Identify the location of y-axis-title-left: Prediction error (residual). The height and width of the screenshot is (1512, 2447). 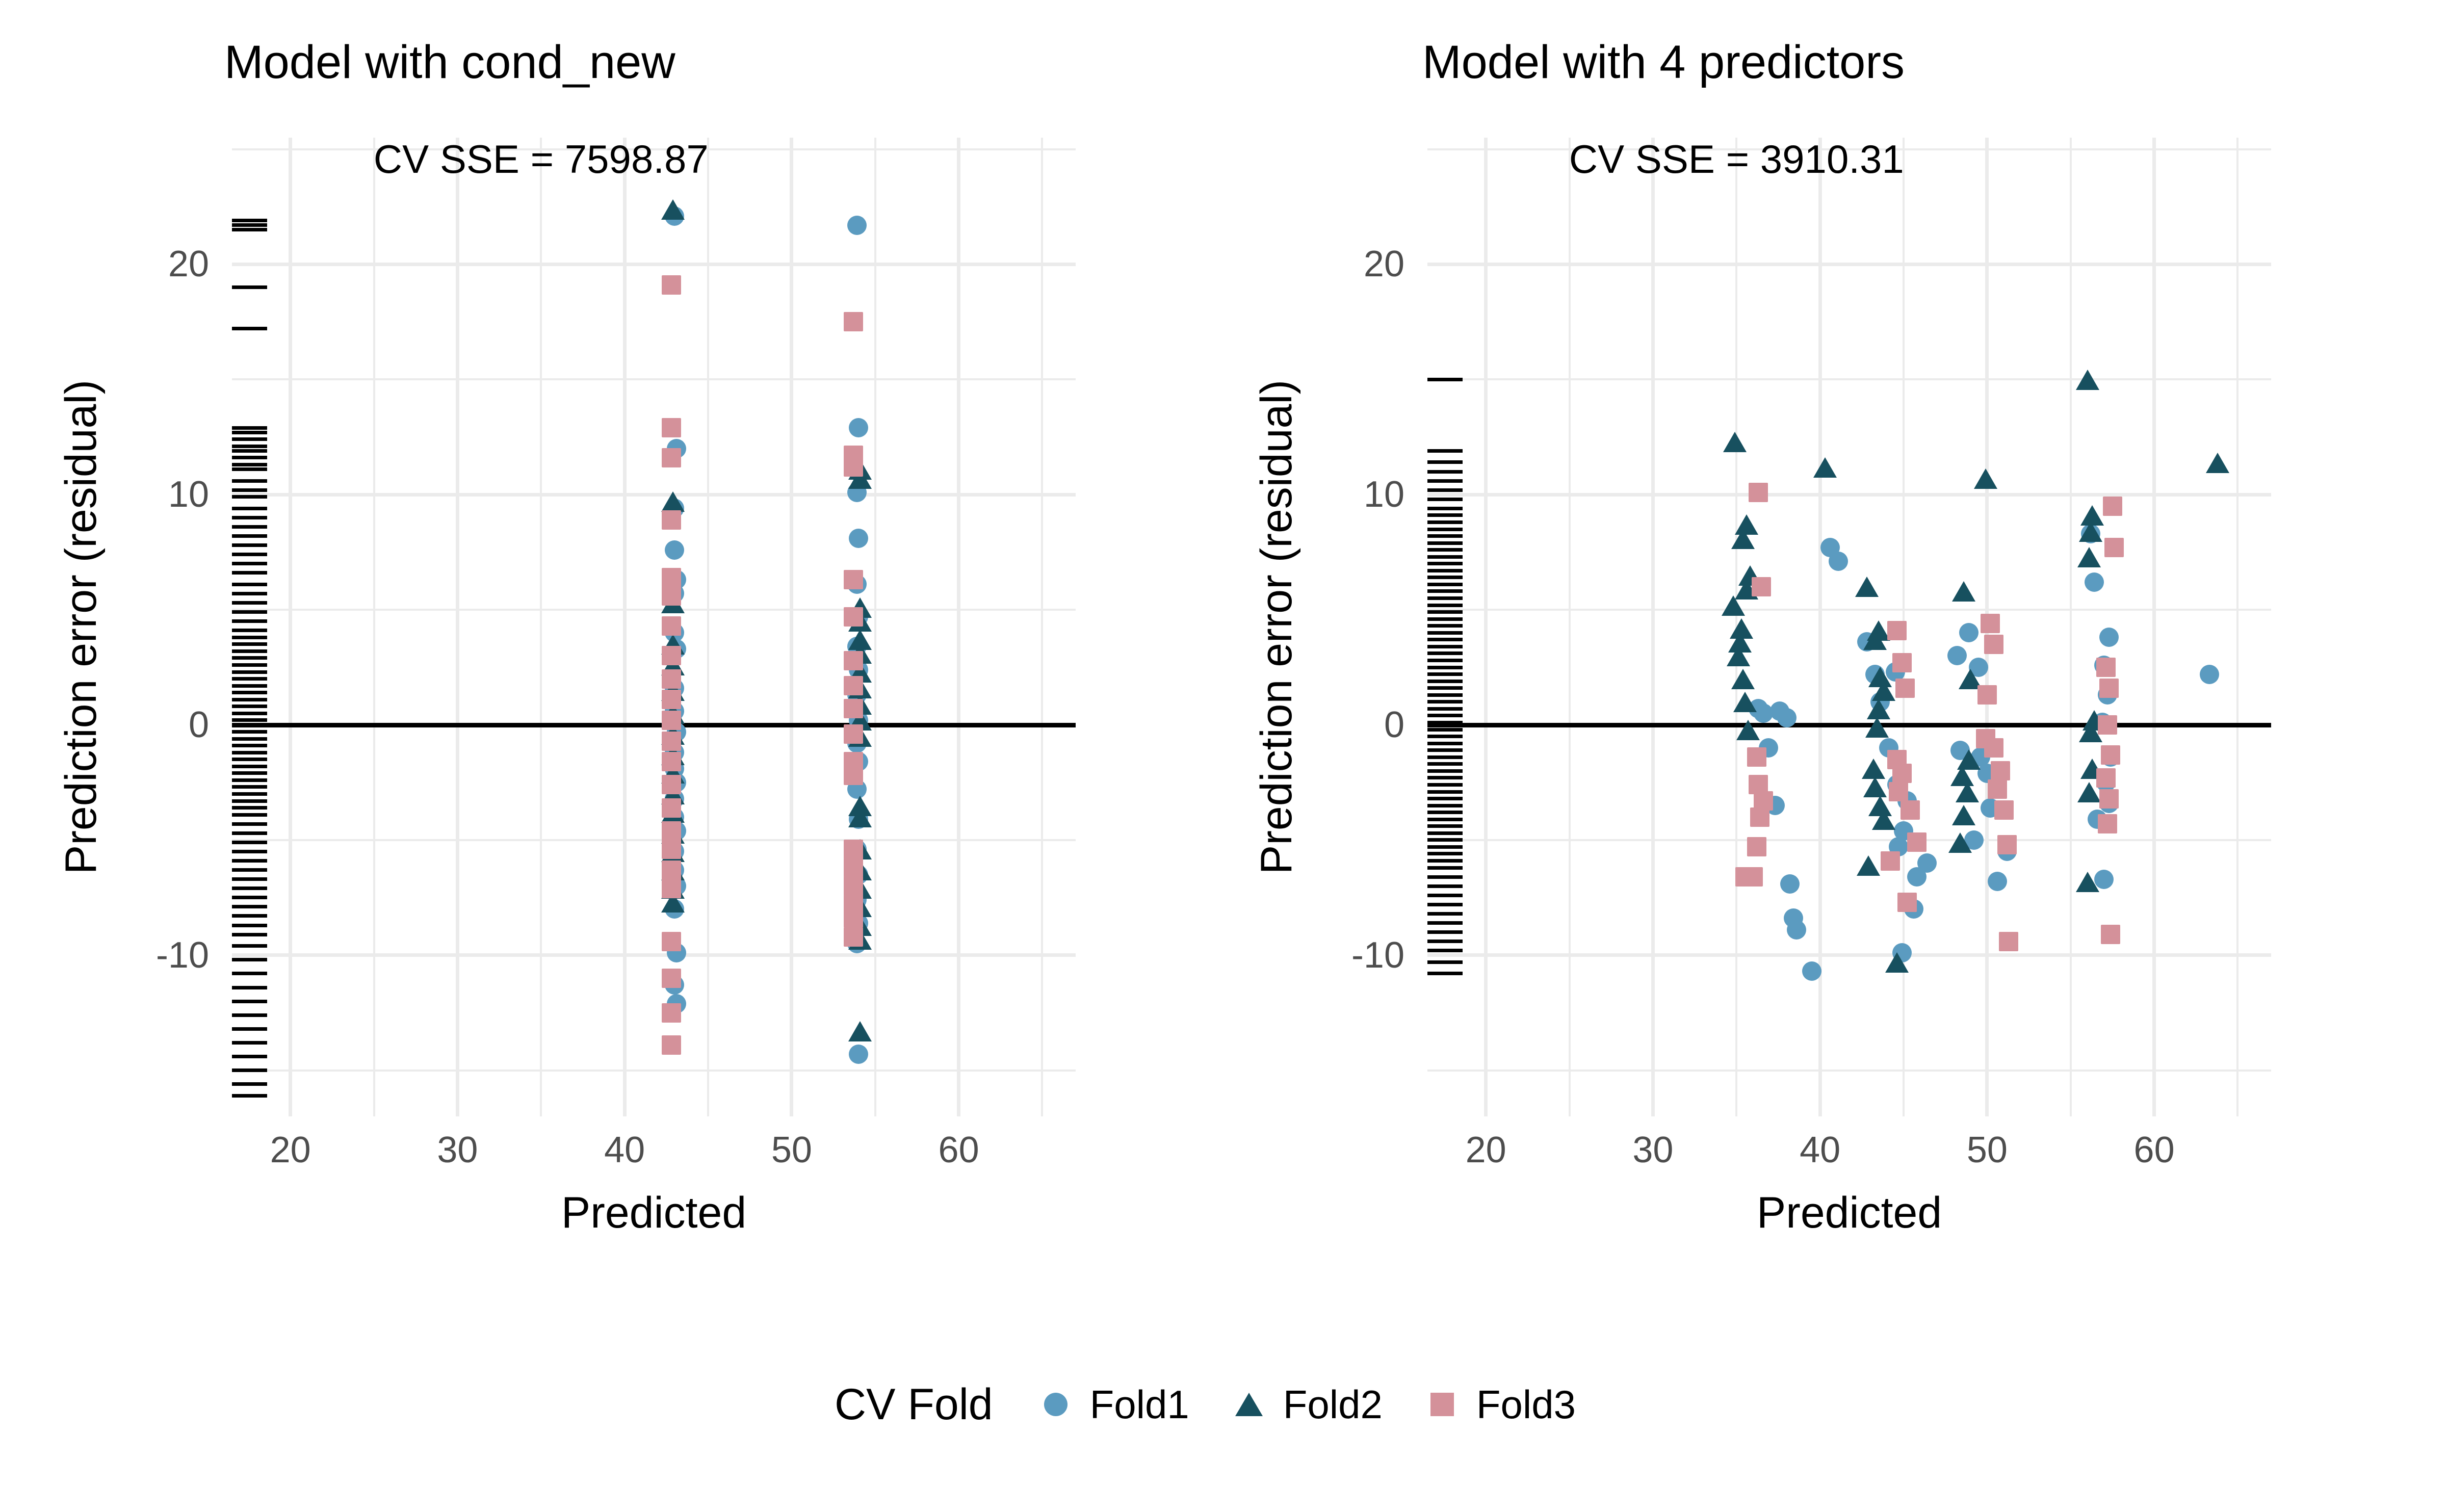
(81, 627).